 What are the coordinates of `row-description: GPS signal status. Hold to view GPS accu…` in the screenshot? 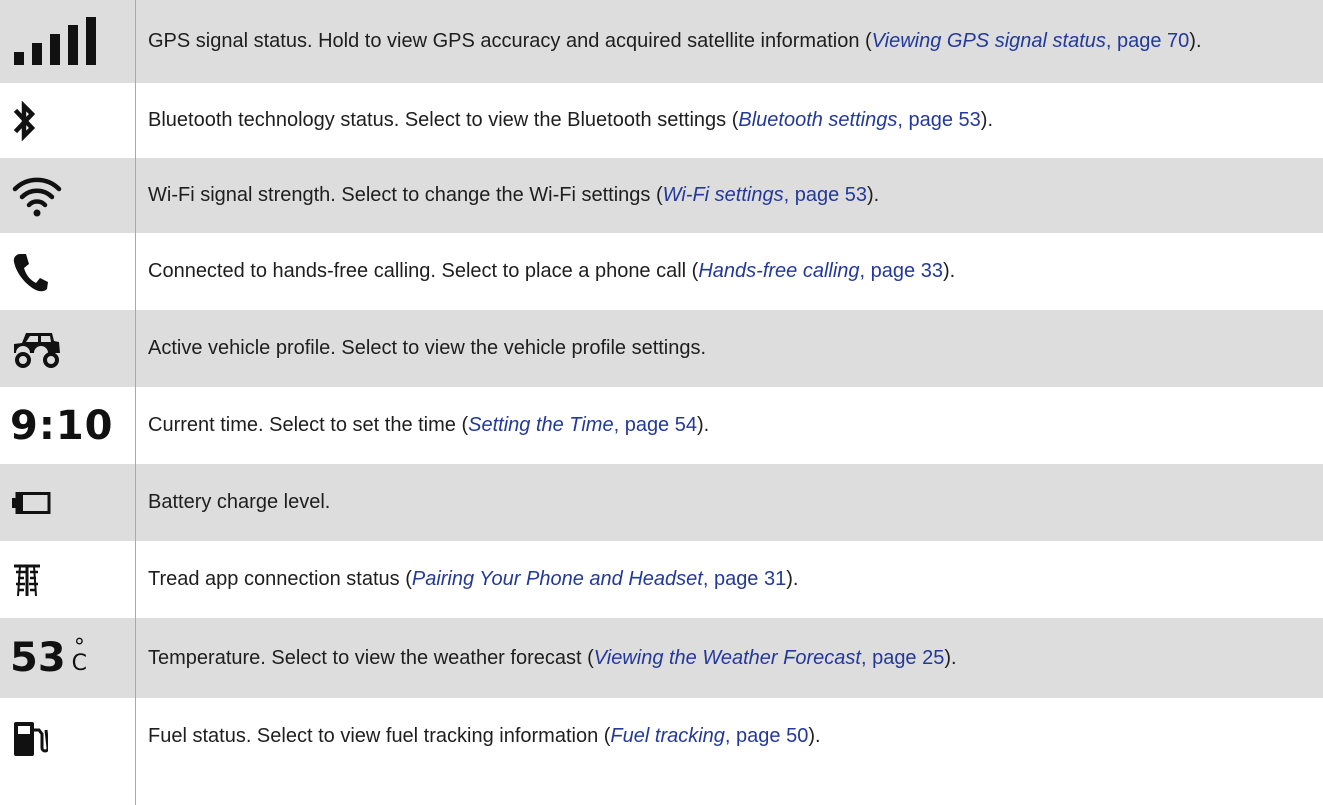 It's located at (675, 41).